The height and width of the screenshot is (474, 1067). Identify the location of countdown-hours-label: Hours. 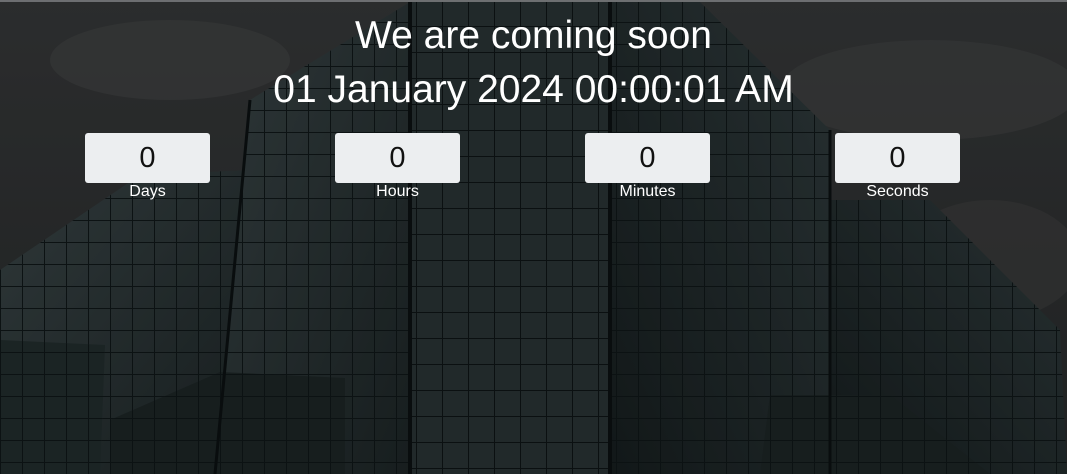
(397, 191).